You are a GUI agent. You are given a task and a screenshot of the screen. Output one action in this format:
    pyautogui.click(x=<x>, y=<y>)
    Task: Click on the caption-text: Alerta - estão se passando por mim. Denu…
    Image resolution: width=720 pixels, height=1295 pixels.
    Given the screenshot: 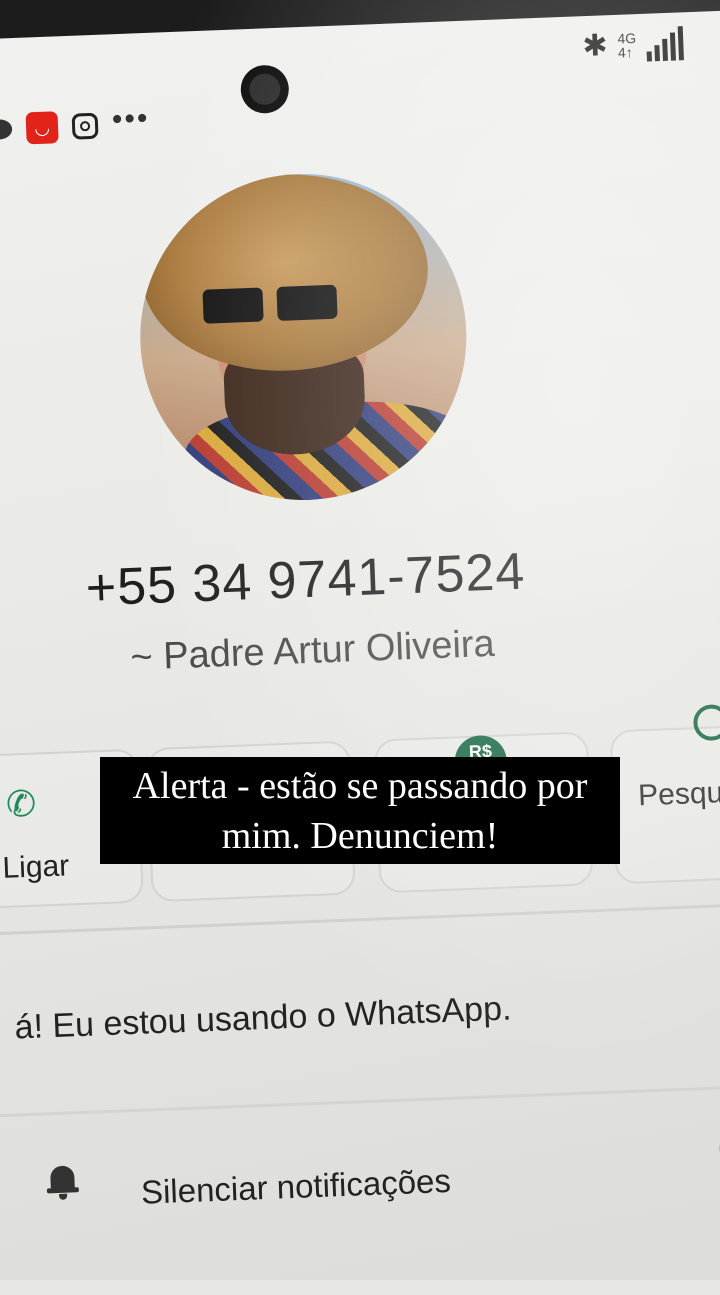 What is the action you would take?
    pyautogui.click(x=360, y=810)
    